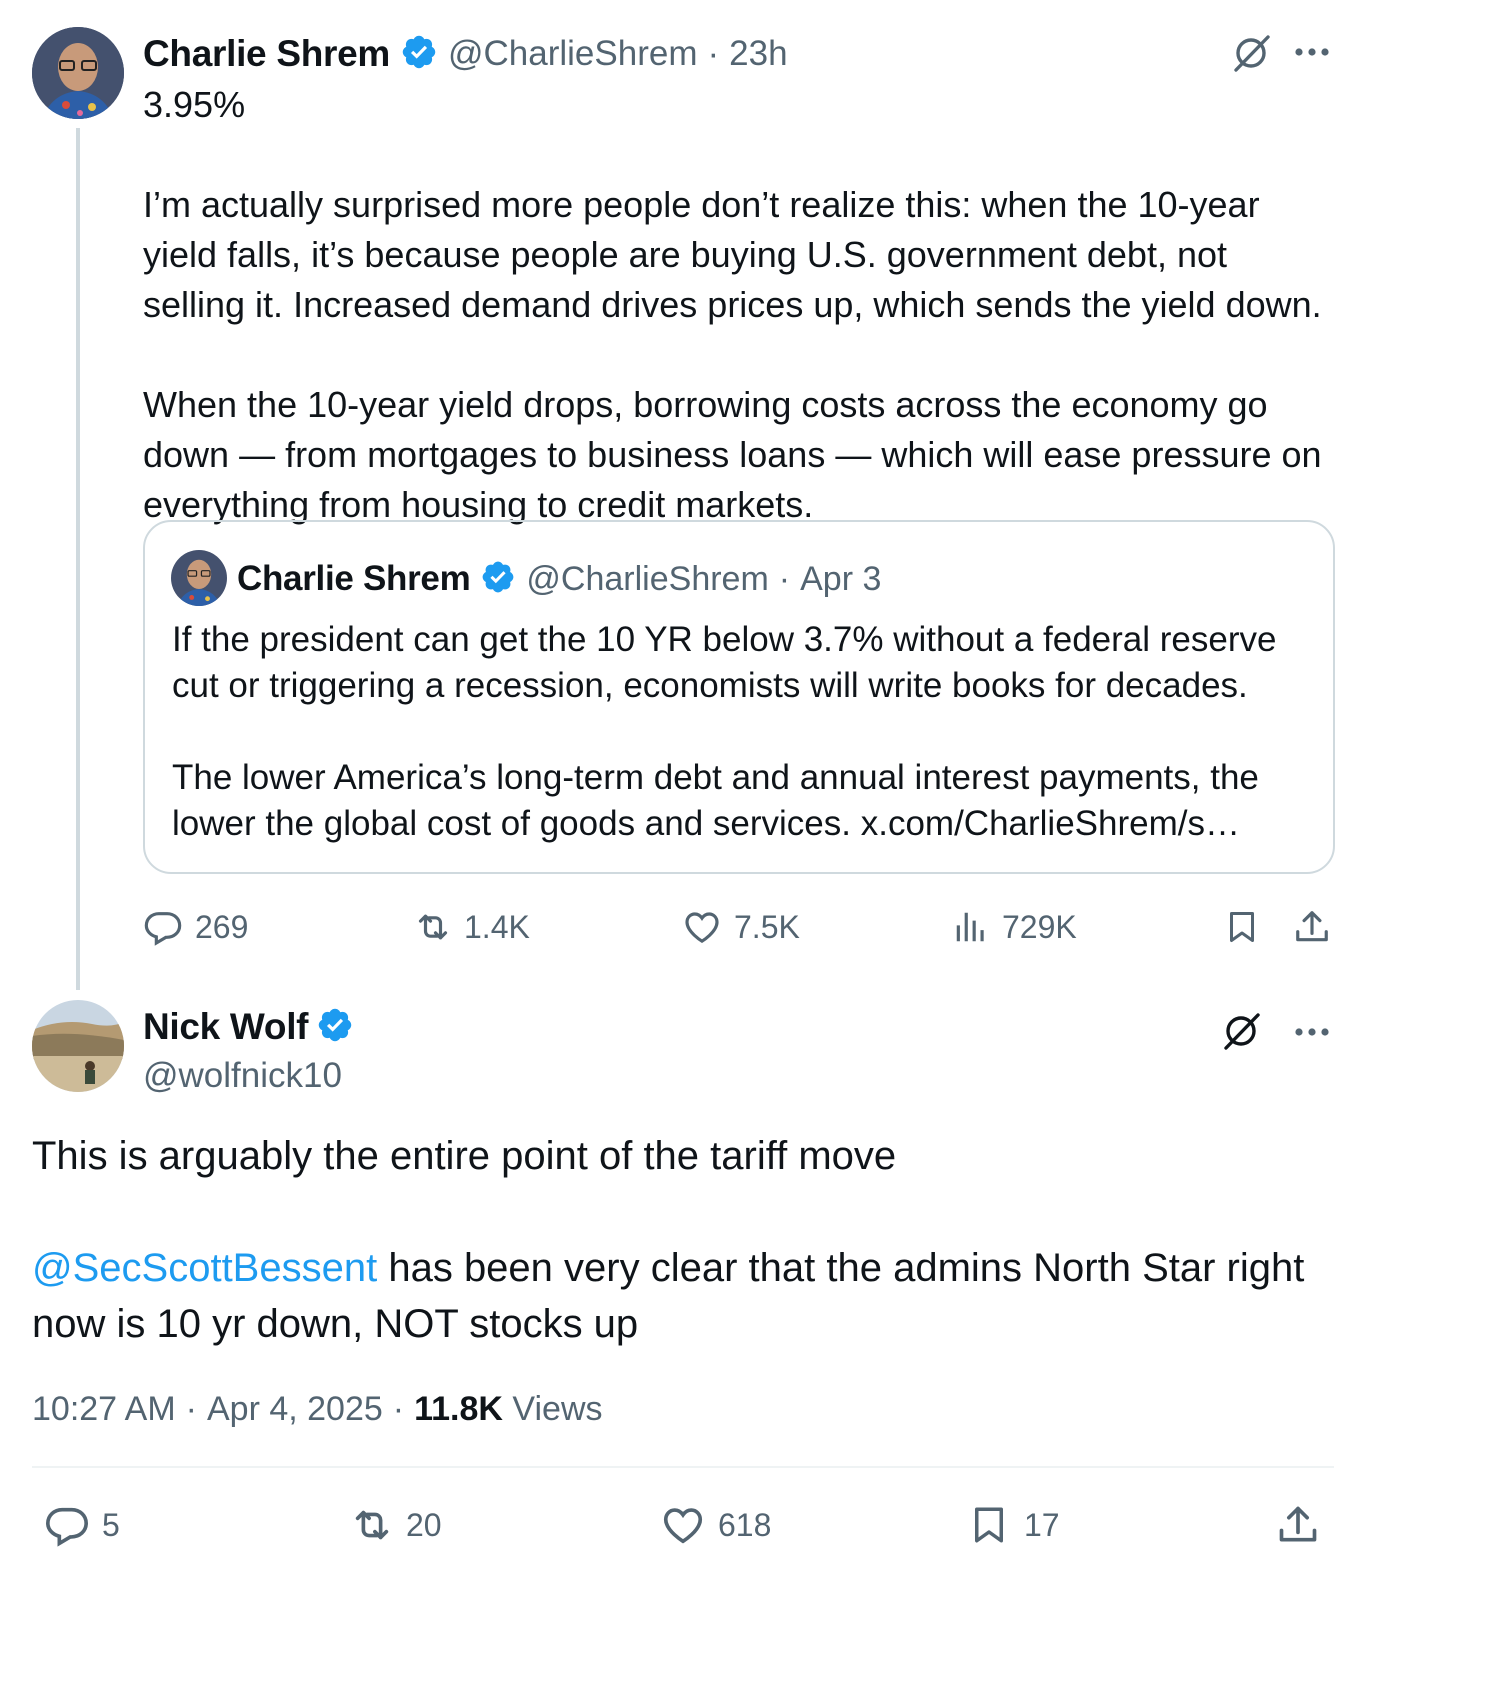 Image resolution: width=1485 pixels, height=1704 pixels. I want to click on nick-avatar, so click(78, 1046).